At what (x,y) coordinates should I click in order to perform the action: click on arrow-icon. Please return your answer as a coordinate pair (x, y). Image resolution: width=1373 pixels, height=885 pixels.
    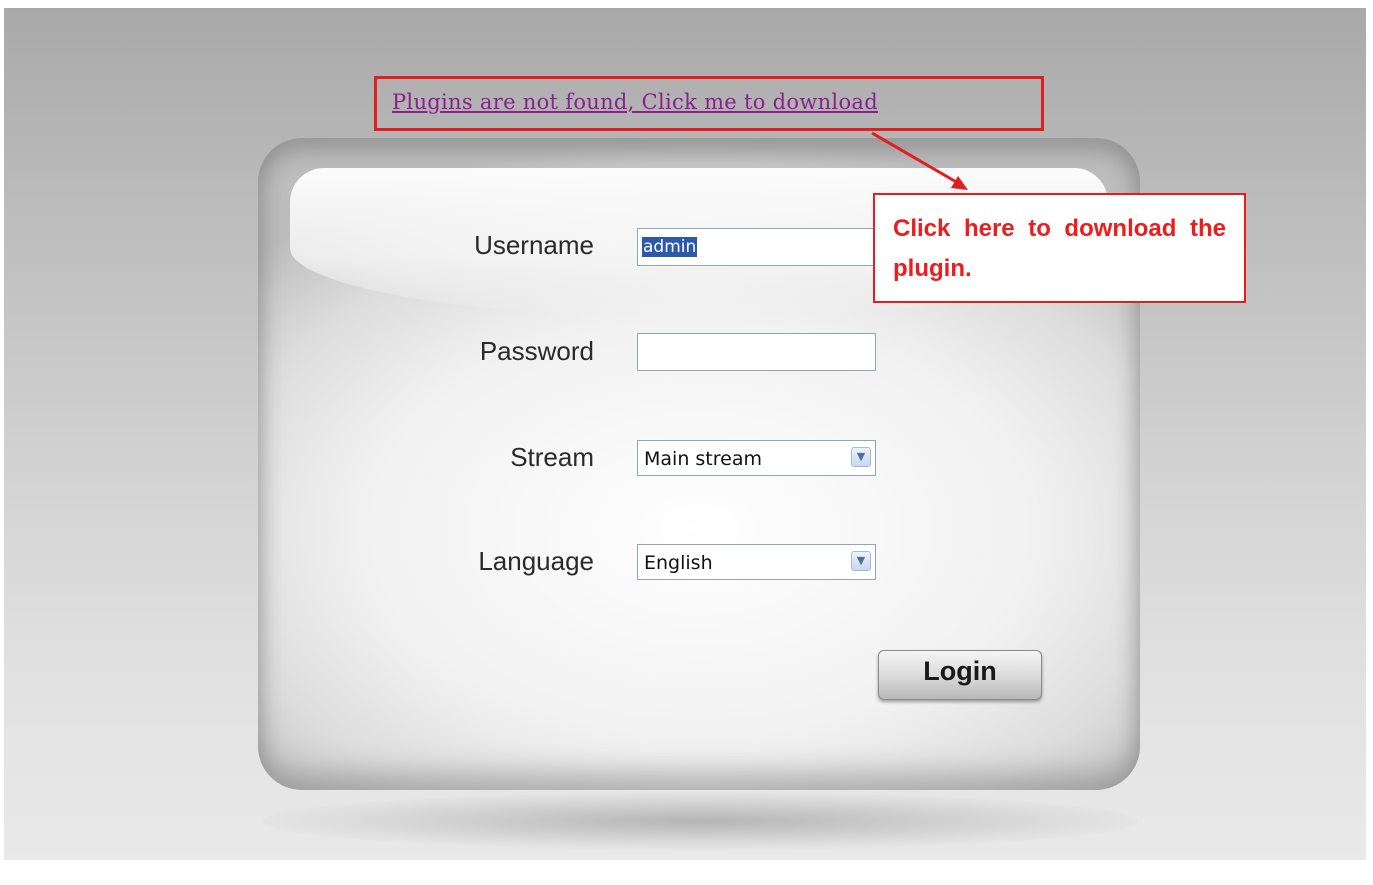
    Looking at the image, I should click on (919, 160).